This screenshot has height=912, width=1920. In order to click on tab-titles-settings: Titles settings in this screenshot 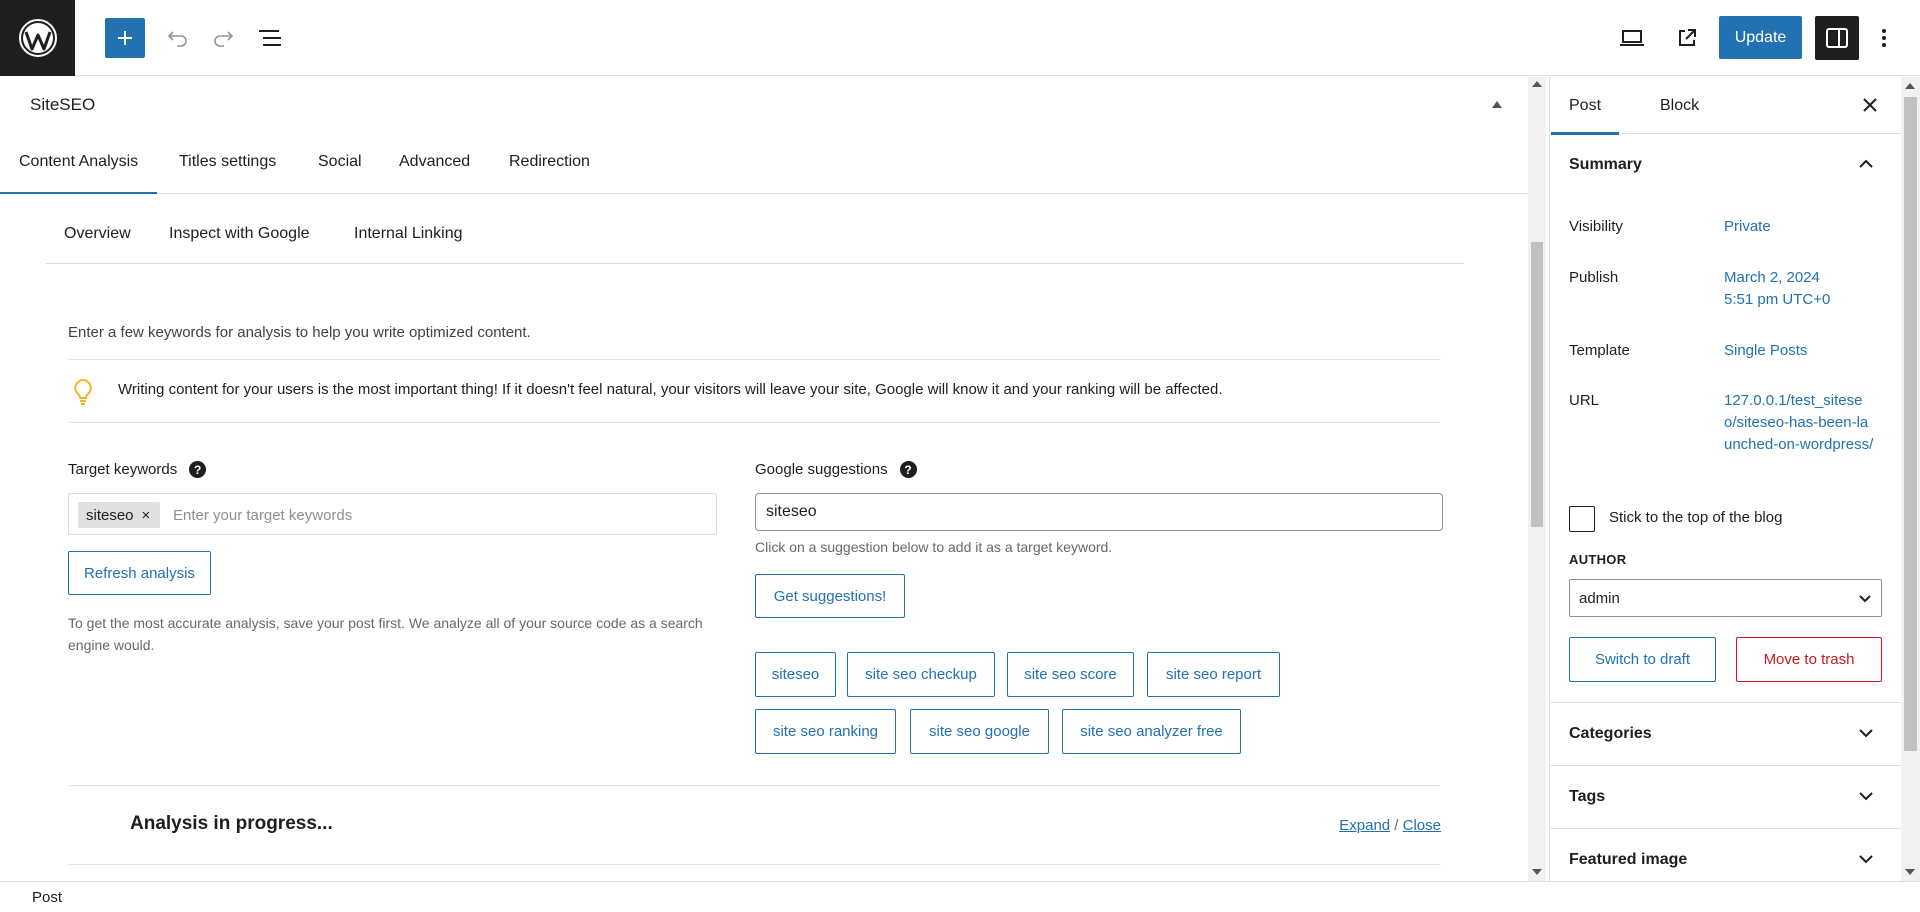, I will do `click(227, 162)`.